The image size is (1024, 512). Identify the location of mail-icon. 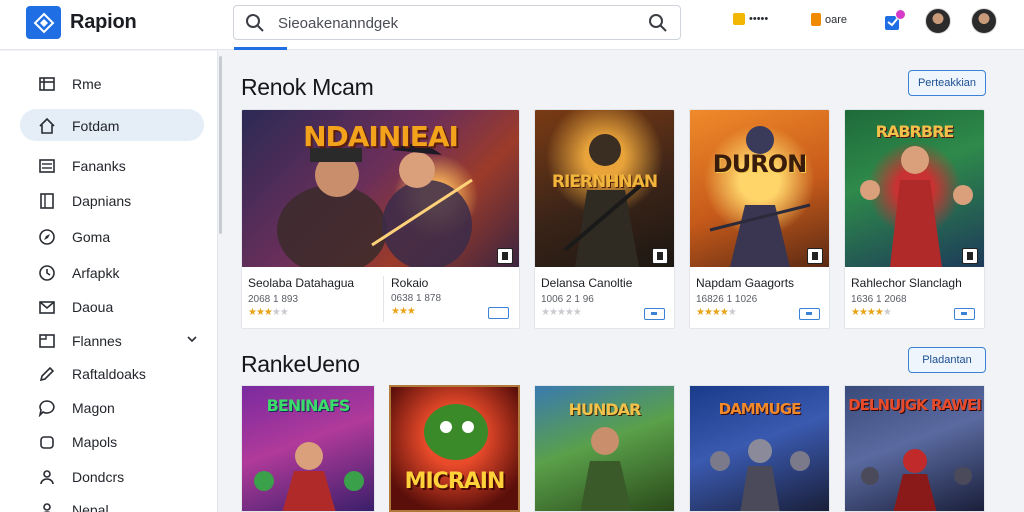
(47, 307).